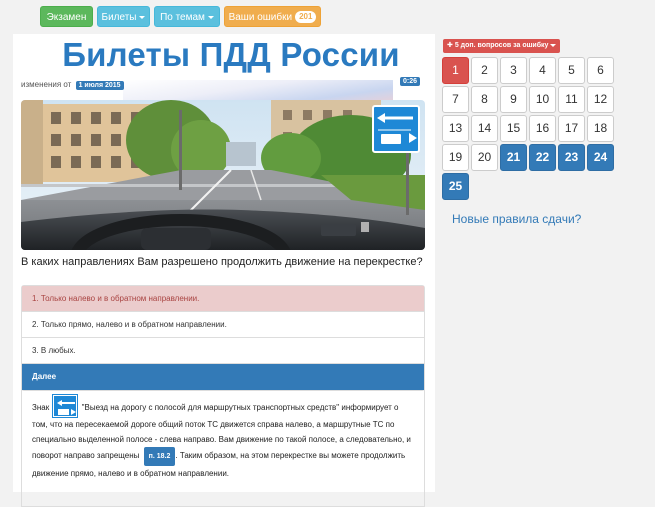 The width and height of the screenshot is (655, 507). What do you see at coordinates (455, 186) in the screenshot?
I see `question-number-button: 25` at bounding box center [455, 186].